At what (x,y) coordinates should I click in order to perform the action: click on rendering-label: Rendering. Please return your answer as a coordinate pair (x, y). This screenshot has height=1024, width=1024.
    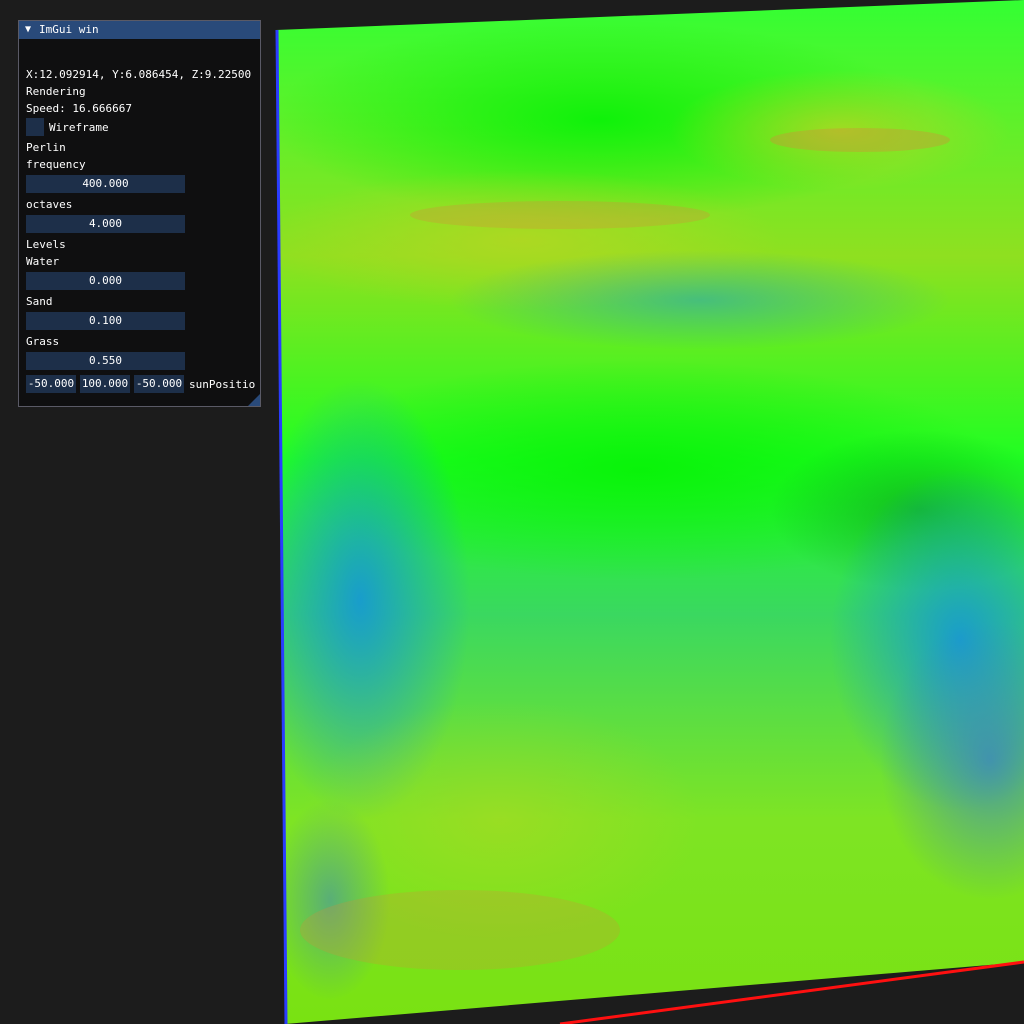
    Looking at the image, I should click on (56, 91).